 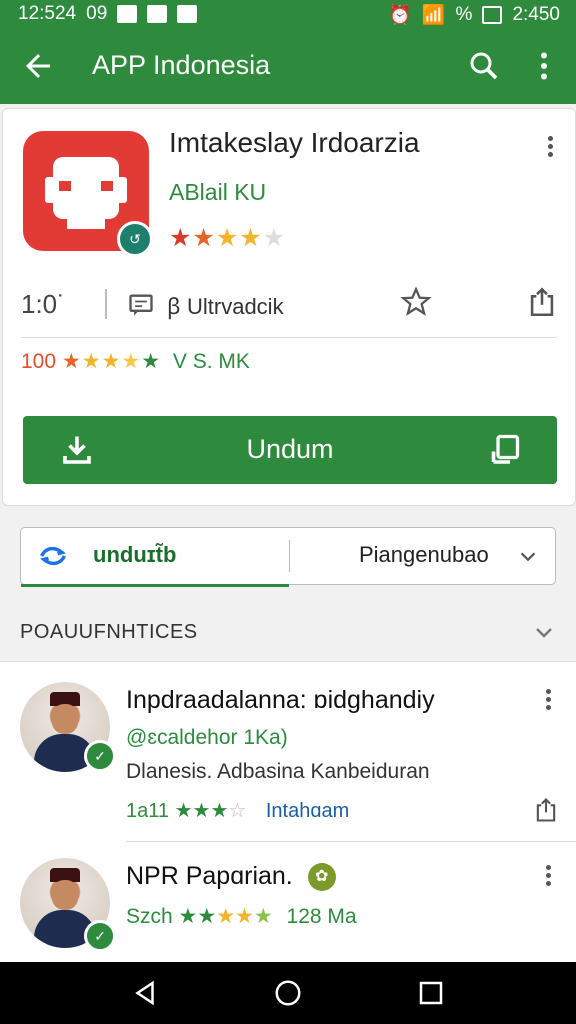 What do you see at coordinates (288, 15) in the screenshot?
I see `status-bar: 12:524 09 ⏰ 📶 % 2:450` at bounding box center [288, 15].